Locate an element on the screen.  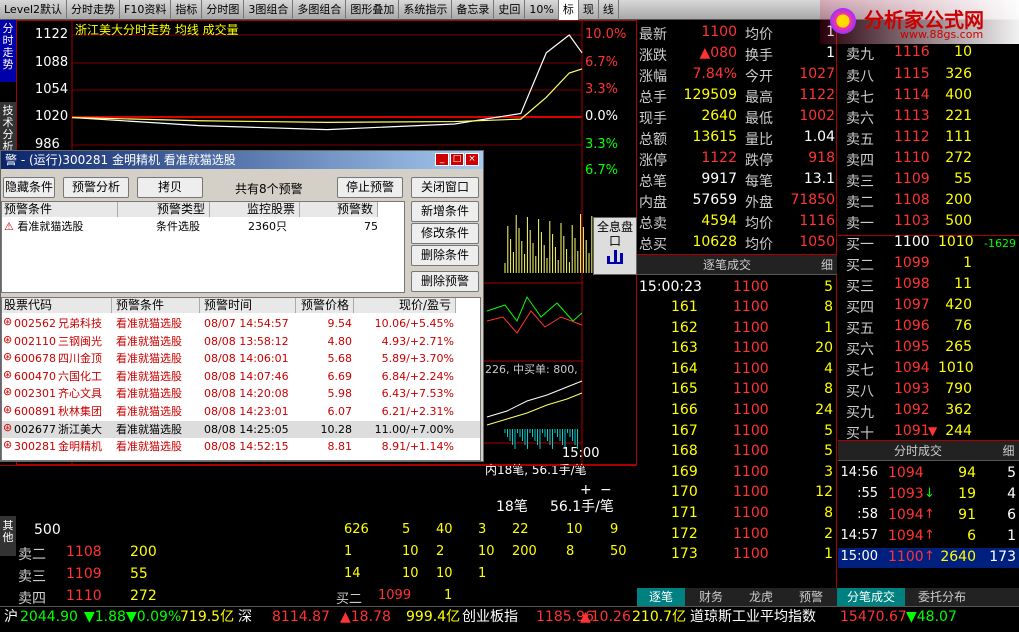
toolbar-item: 分时走势 is located at coordinates (94, 10).